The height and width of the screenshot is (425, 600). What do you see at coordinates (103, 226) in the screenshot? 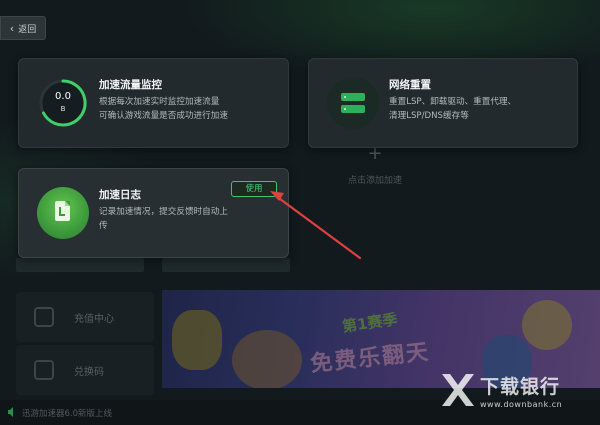
I see `card-desc-line2: 传` at bounding box center [103, 226].